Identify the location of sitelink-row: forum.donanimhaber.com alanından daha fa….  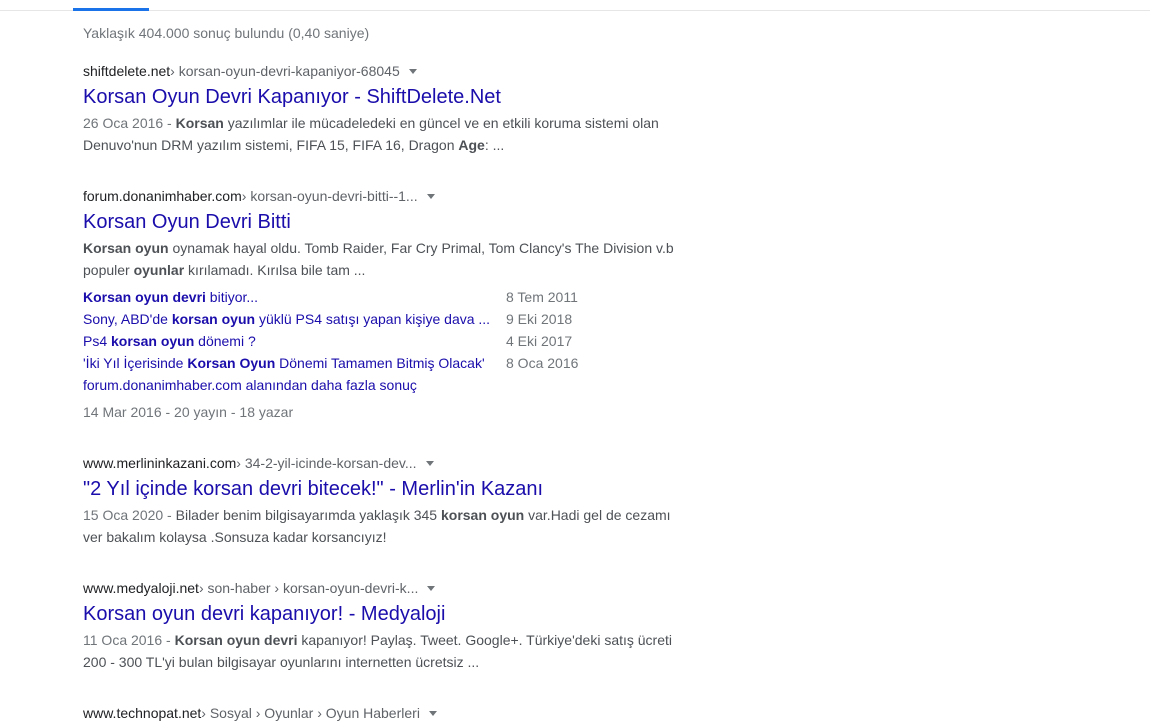
(383, 385).